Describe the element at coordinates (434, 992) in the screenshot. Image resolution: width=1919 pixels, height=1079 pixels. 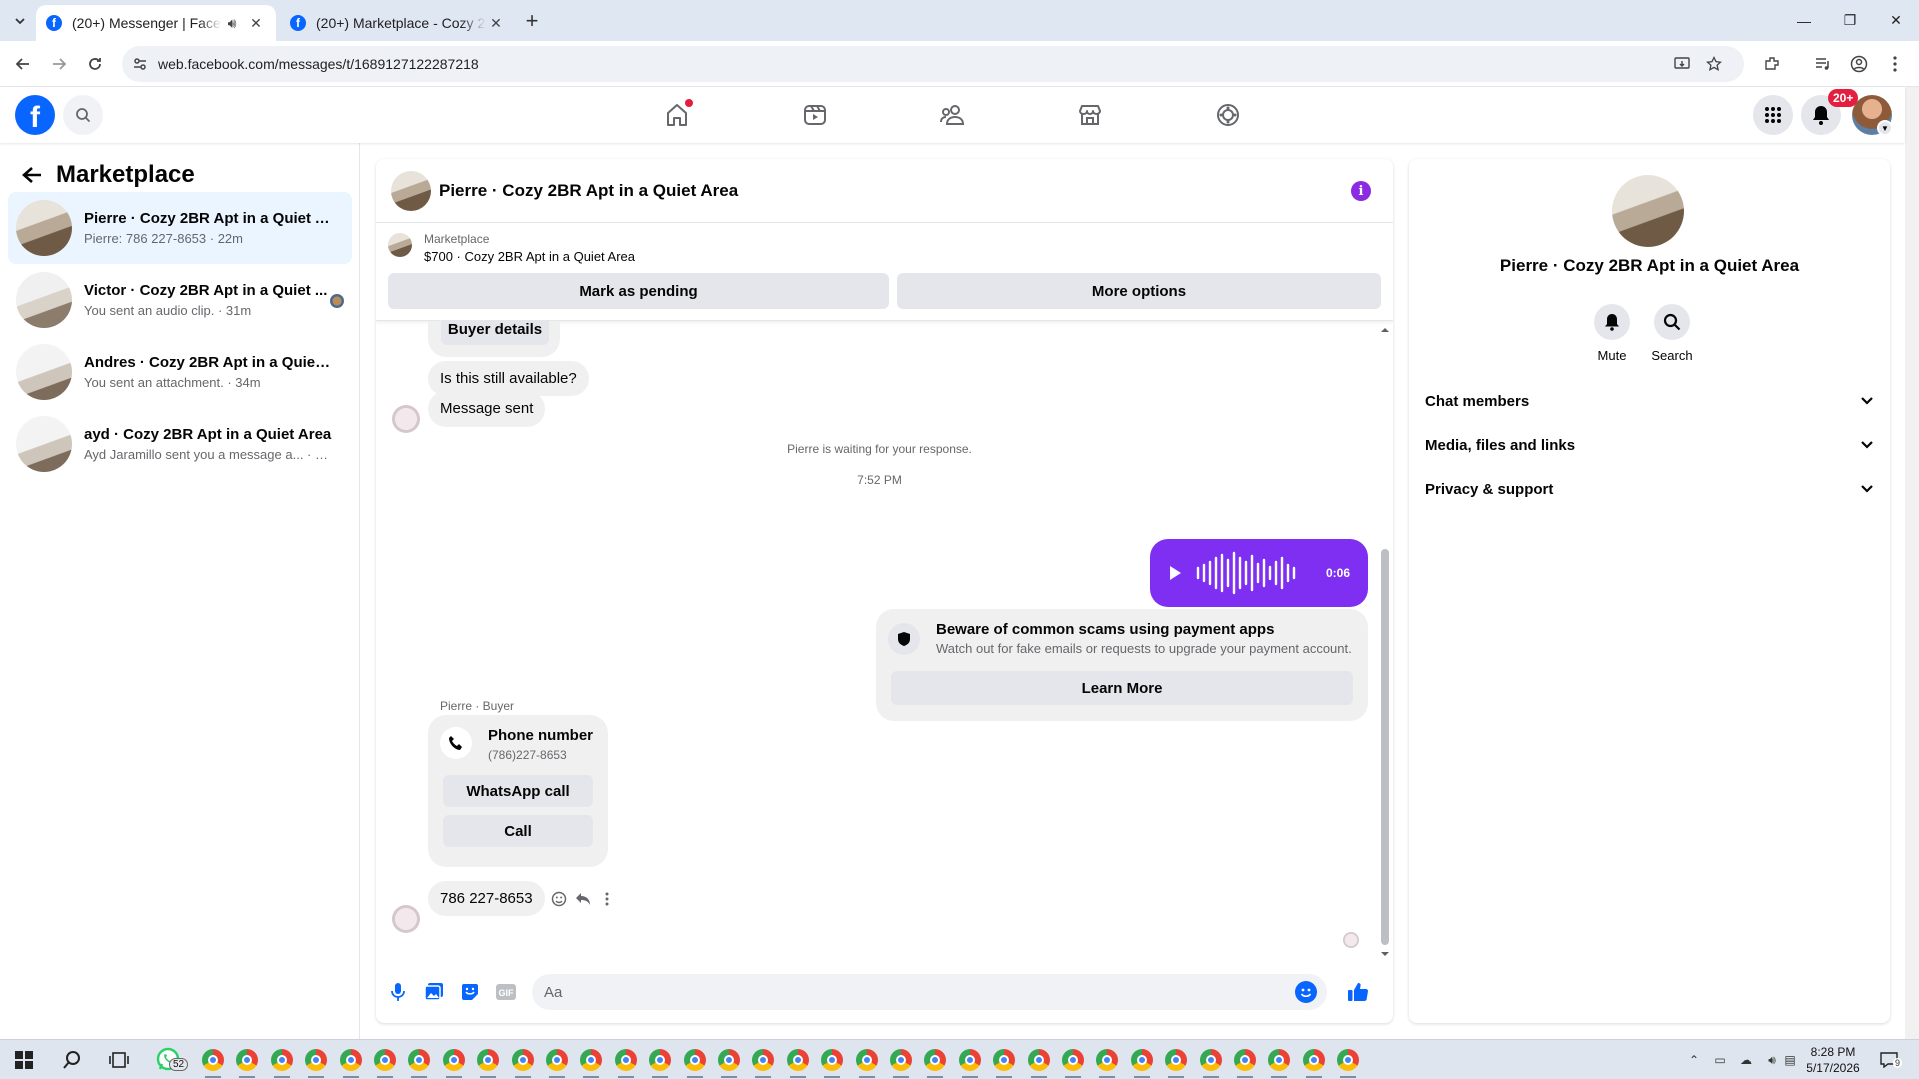
I see `photo-attach-icon` at that location.